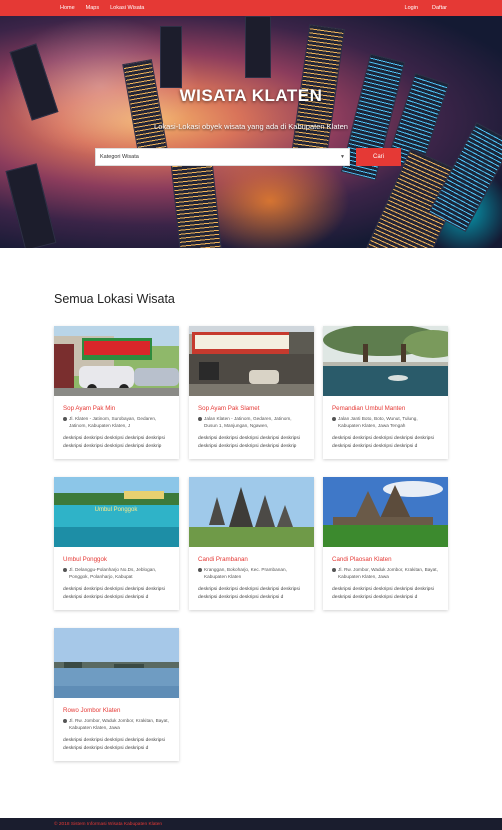 The width and height of the screenshot is (502, 830). What do you see at coordinates (127, 8) in the screenshot?
I see `nav-lokasi-wisata: Lokasi Wisata` at bounding box center [127, 8].